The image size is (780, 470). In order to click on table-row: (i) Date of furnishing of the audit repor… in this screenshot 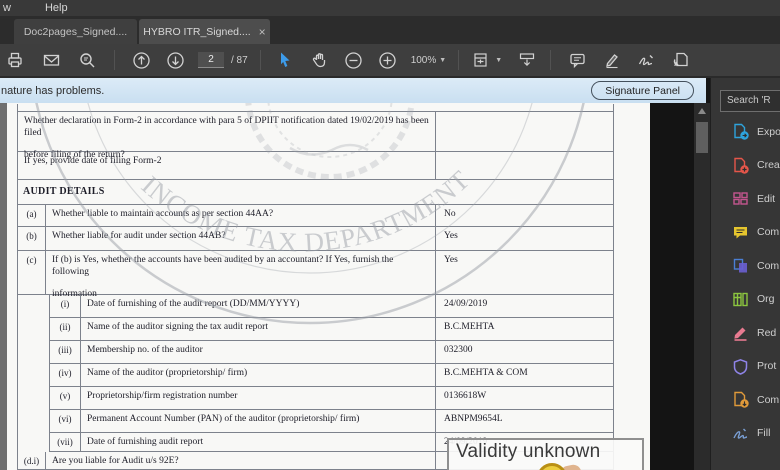, I will do `click(331, 306)`.